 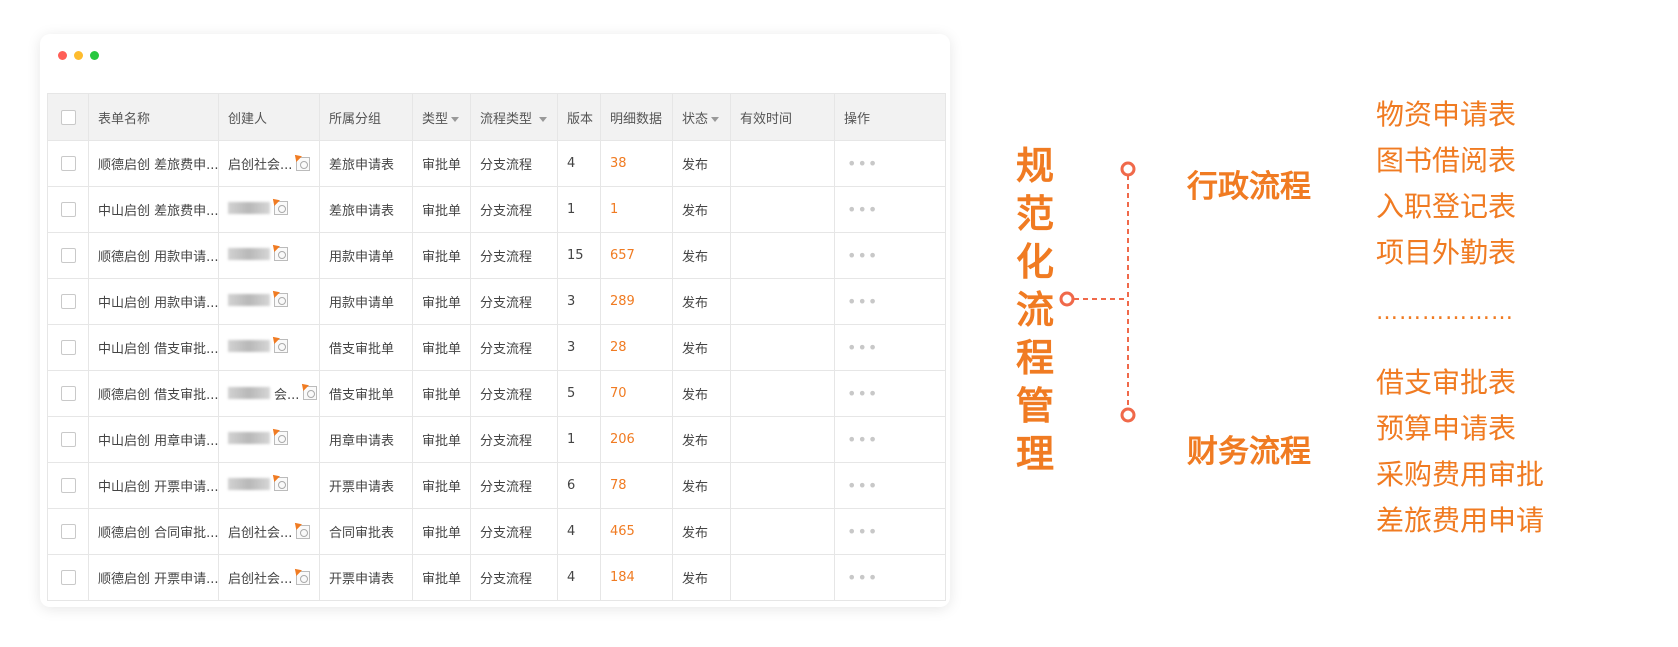 I want to click on cell-version: 3, so click(x=579, y=347).